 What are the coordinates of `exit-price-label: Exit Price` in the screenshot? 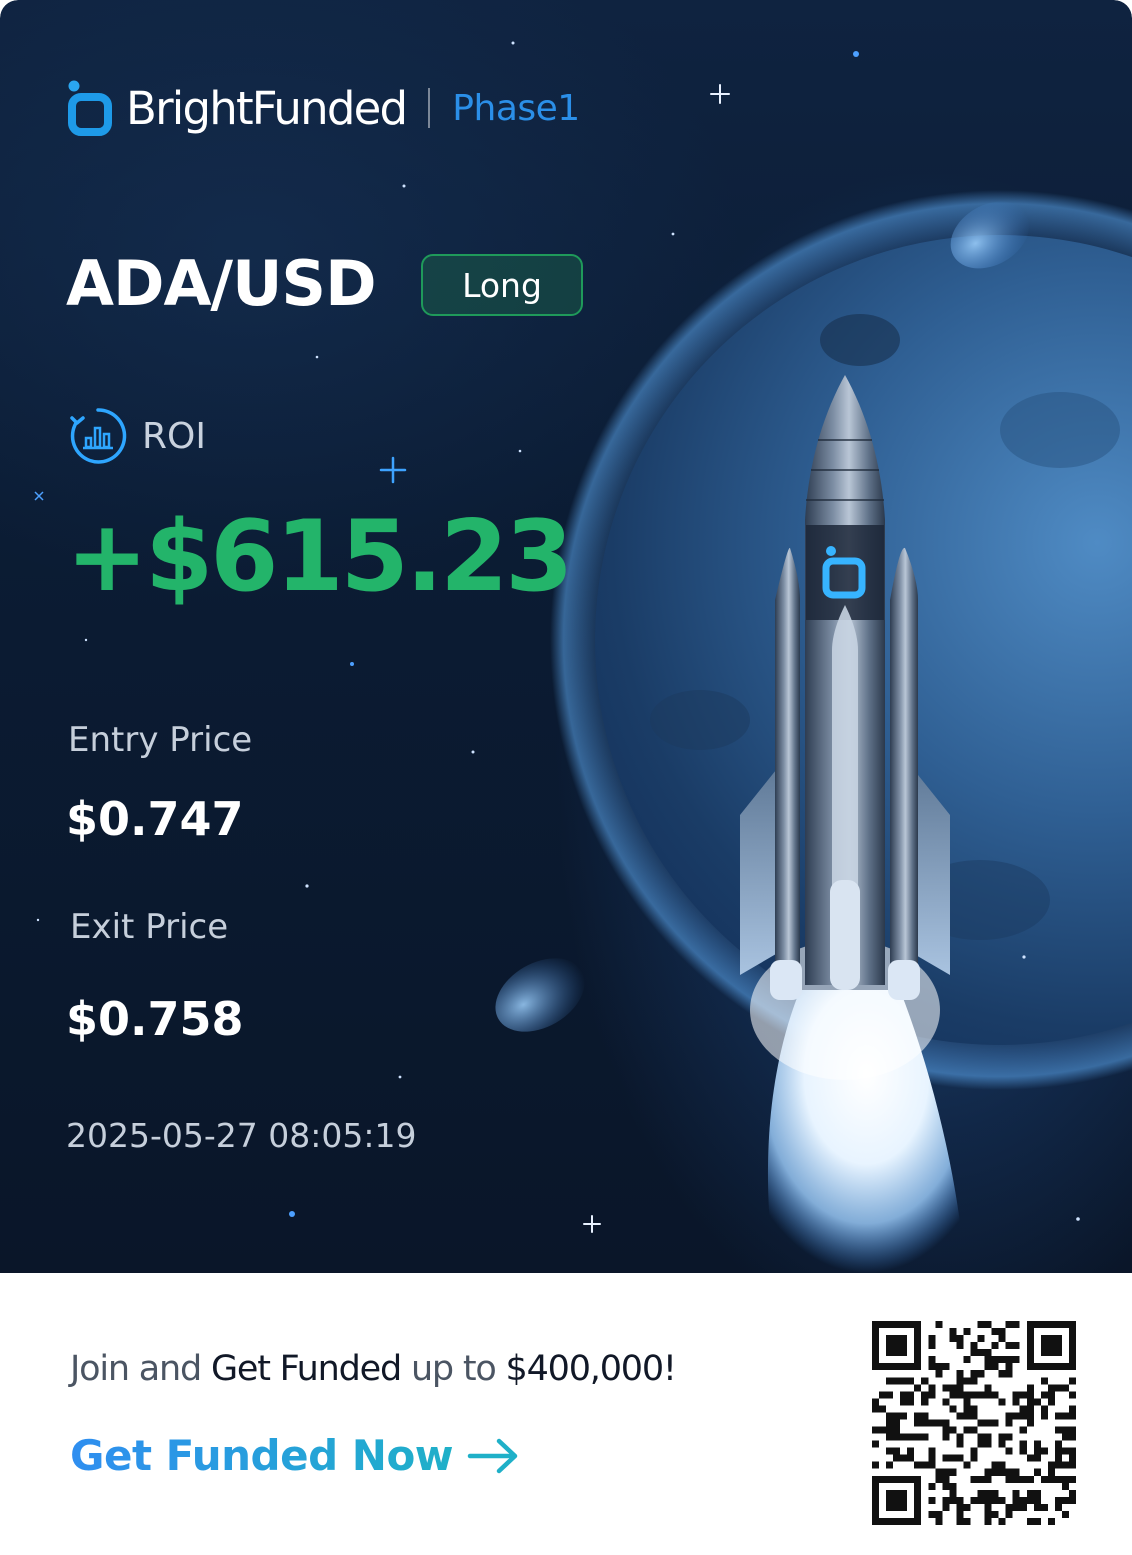 It's located at (149, 927).